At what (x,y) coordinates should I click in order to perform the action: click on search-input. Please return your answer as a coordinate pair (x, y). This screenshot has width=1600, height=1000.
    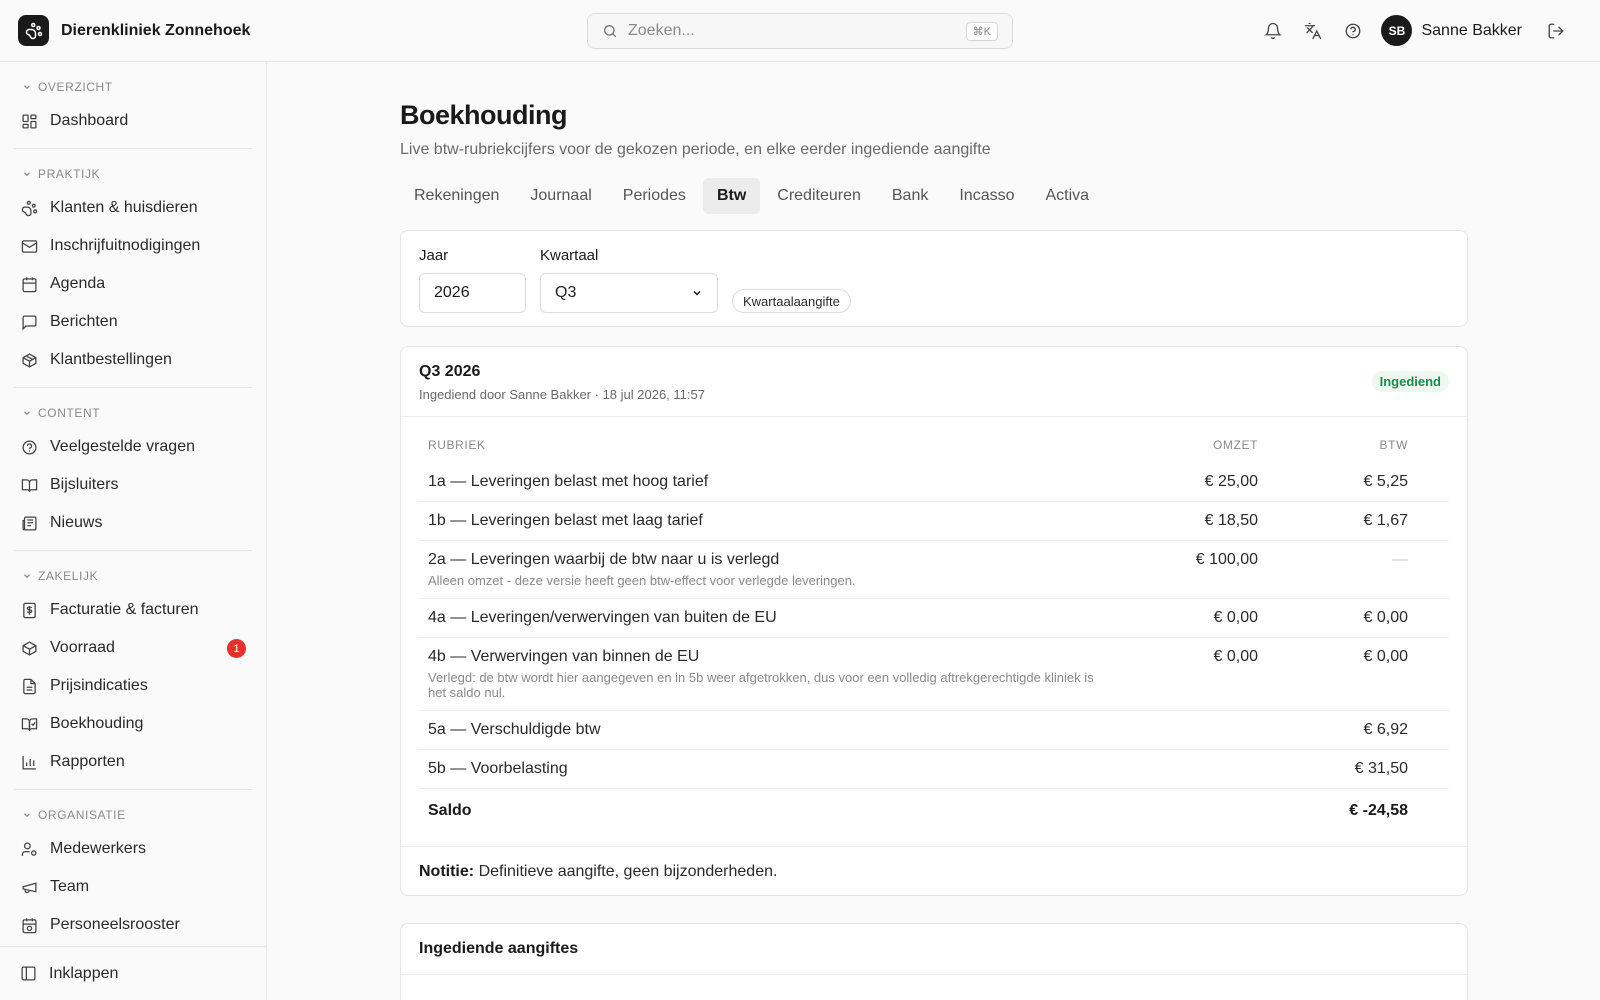
    Looking at the image, I should click on (797, 31).